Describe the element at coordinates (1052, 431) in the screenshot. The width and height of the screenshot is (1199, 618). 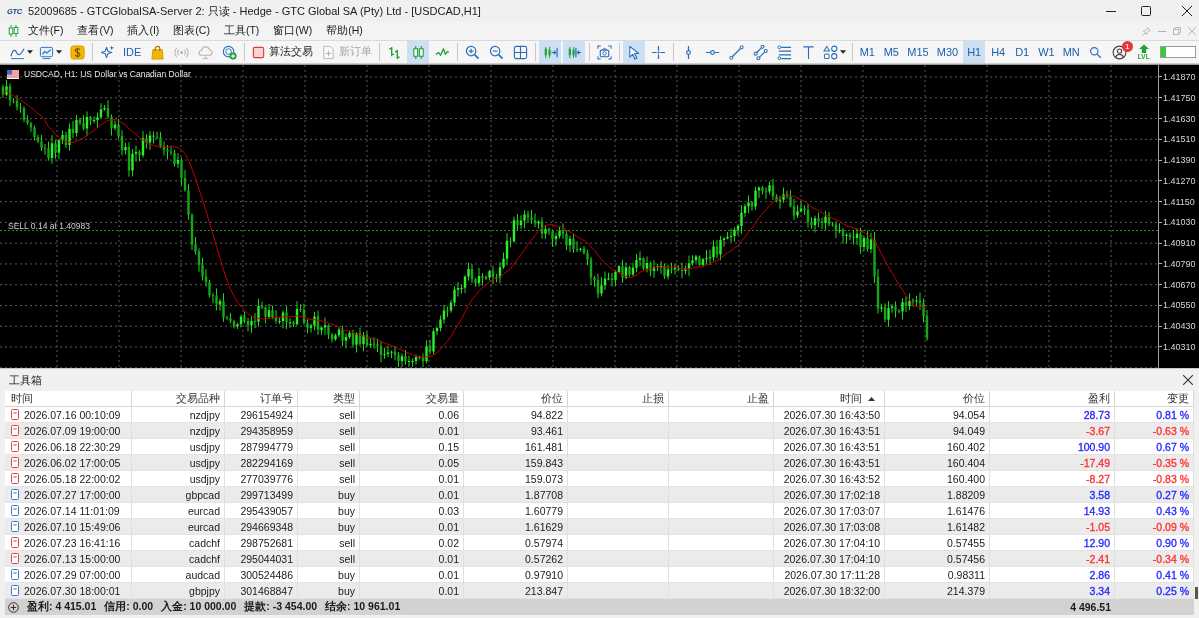
I see `table-cell: -3.67` at that location.